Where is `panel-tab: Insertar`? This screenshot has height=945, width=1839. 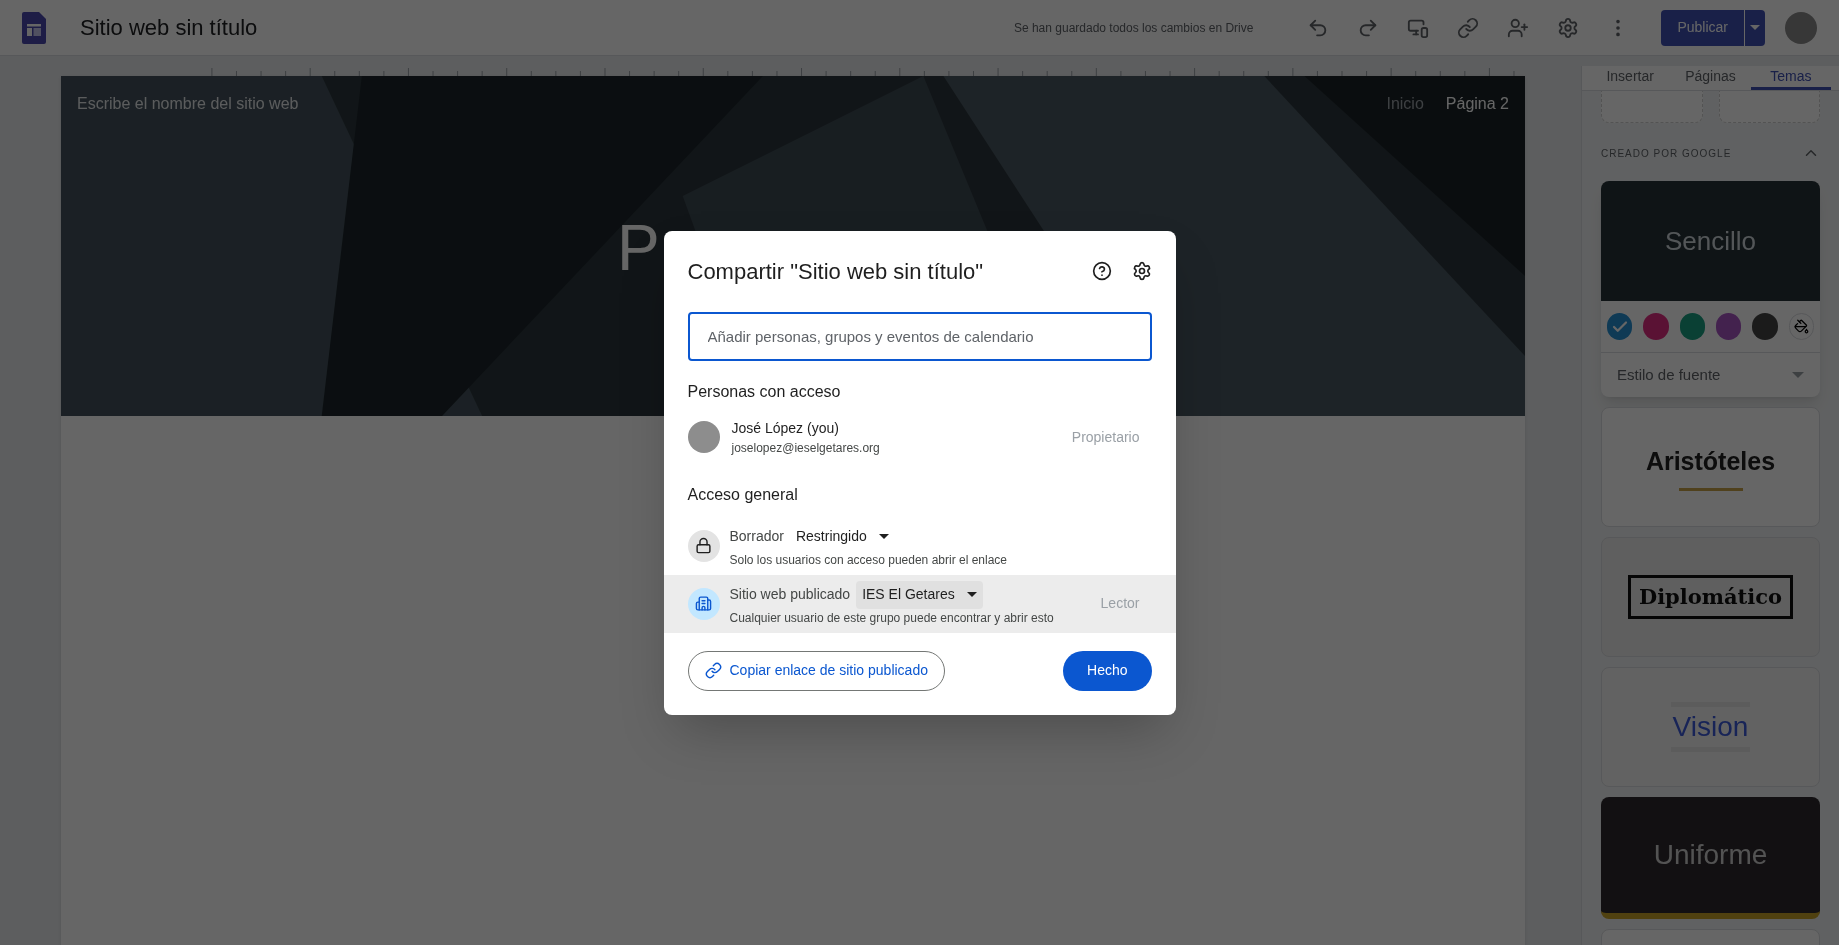
panel-tab: Insertar is located at coordinates (1630, 78).